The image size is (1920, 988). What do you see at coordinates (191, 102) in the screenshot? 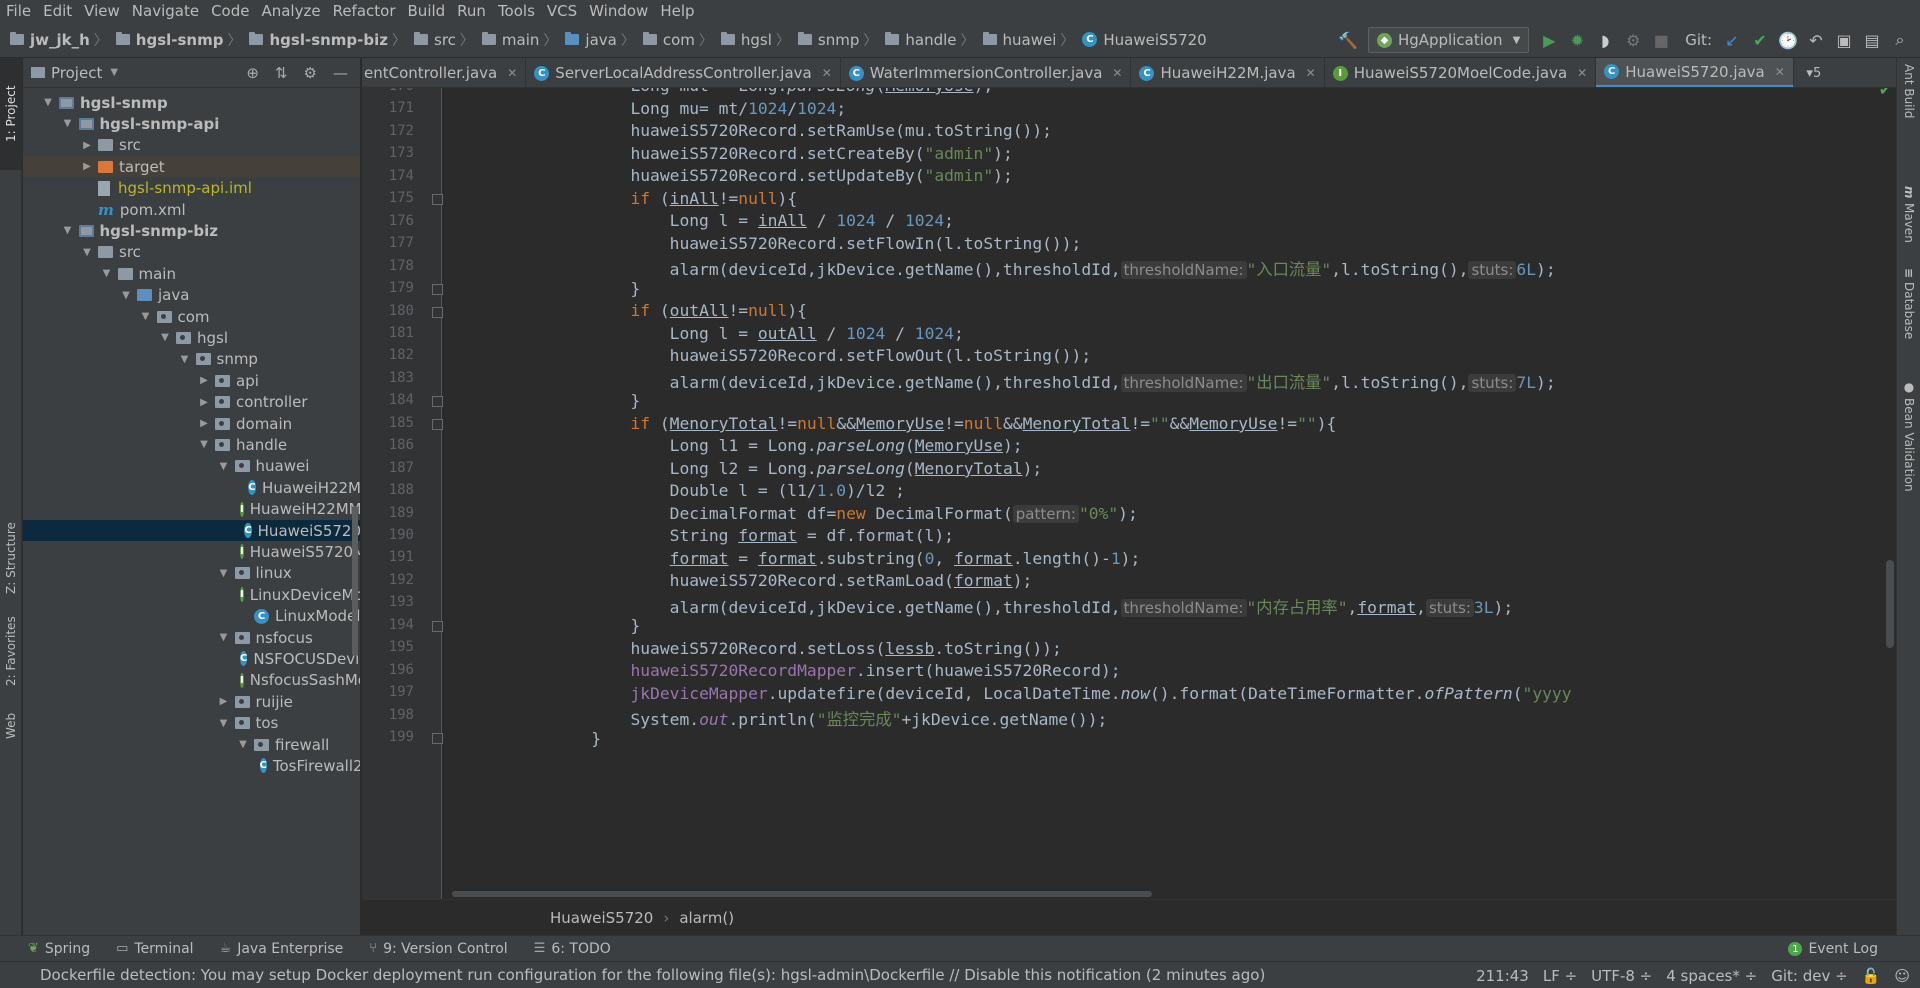
I see `tree-item: ▼ hgsl-snmp` at bounding box center [191, 102].